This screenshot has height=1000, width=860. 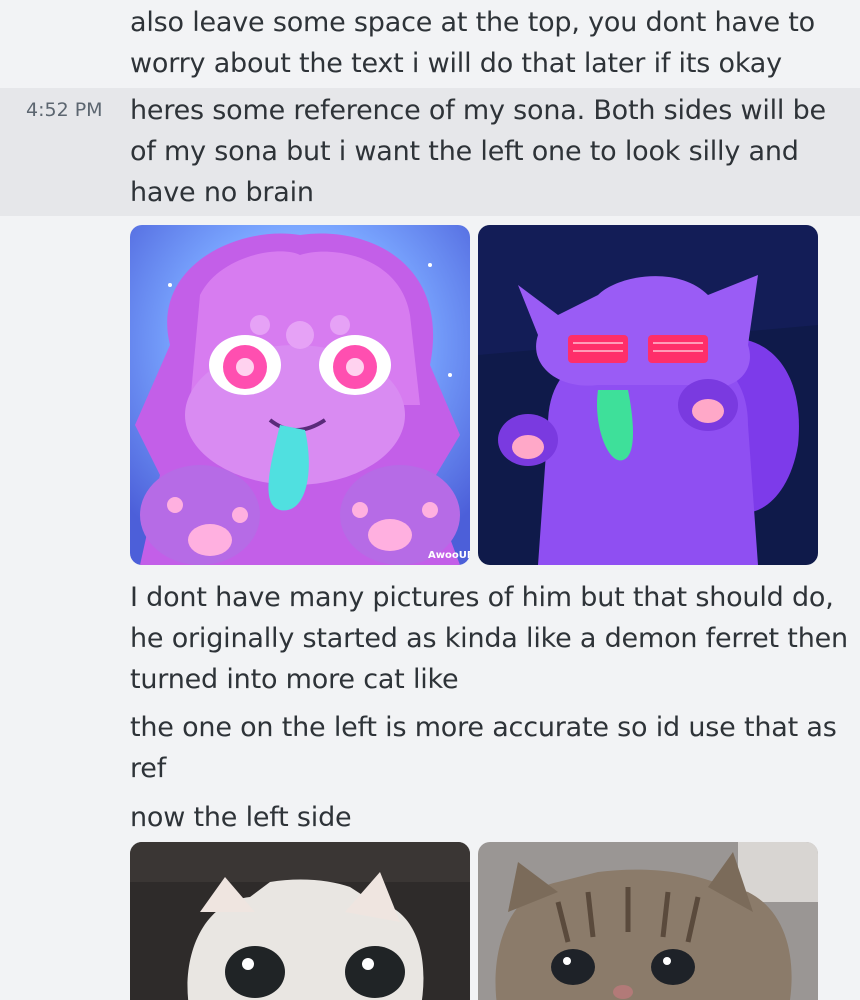 What do you see at coordinates (64, 110) in the screenshot?
I see `message-timestamp: 4:52 PM` at bounding box center [64, 110].